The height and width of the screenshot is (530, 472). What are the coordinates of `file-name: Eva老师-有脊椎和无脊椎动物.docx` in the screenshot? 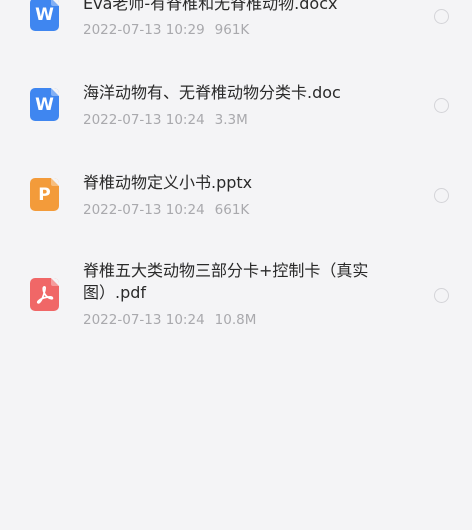 It's located at (210, 6).